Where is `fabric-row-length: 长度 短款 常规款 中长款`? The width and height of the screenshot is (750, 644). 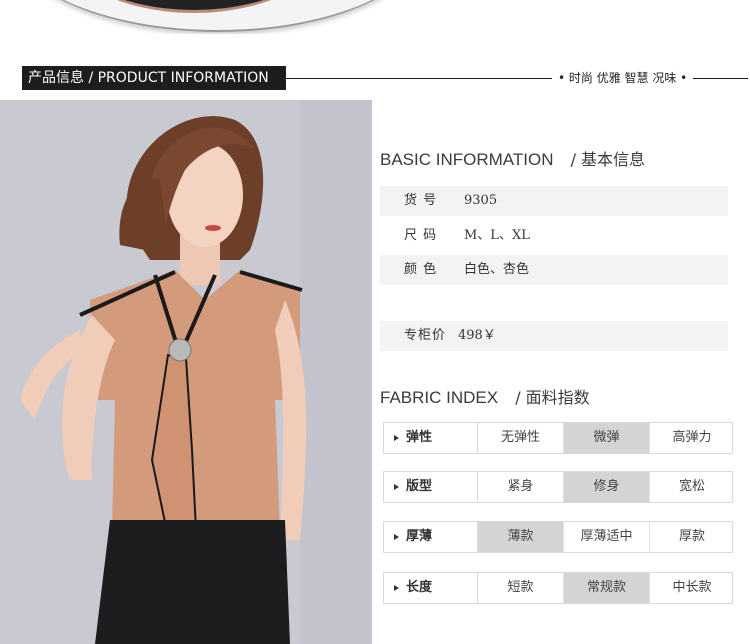
fabric-row-length: 长度 短款 常规款 中长款 is located at coordinates (558, 588).